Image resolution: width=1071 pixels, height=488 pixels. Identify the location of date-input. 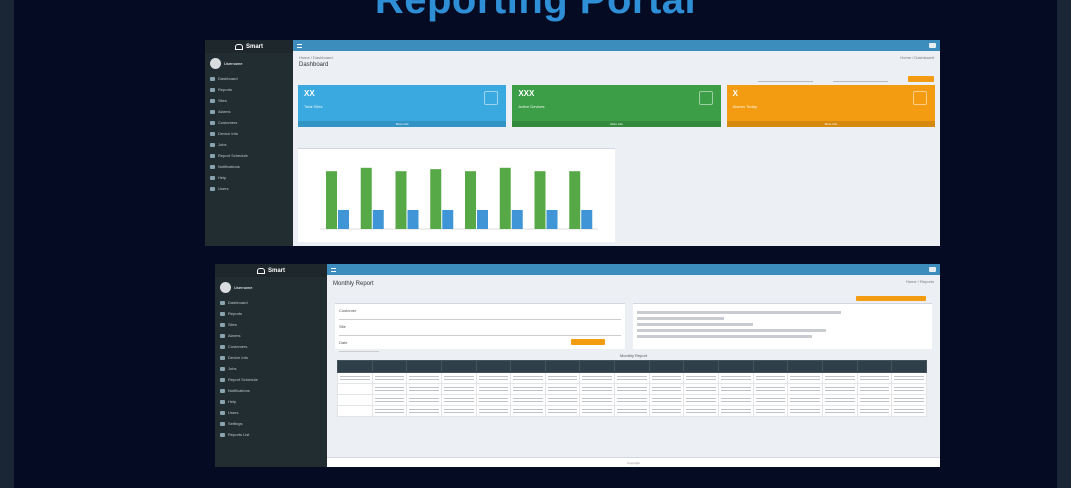
(359, 349).